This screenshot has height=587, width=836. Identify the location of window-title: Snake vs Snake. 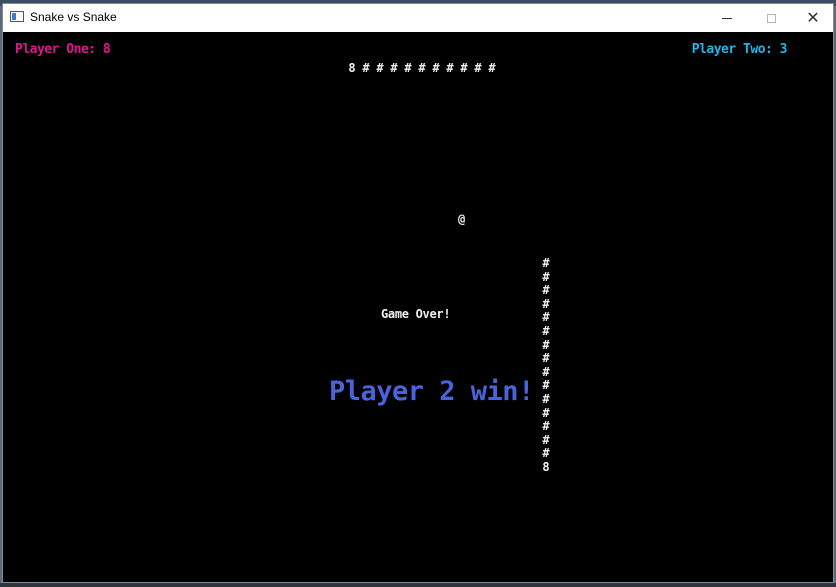
(73, 17).